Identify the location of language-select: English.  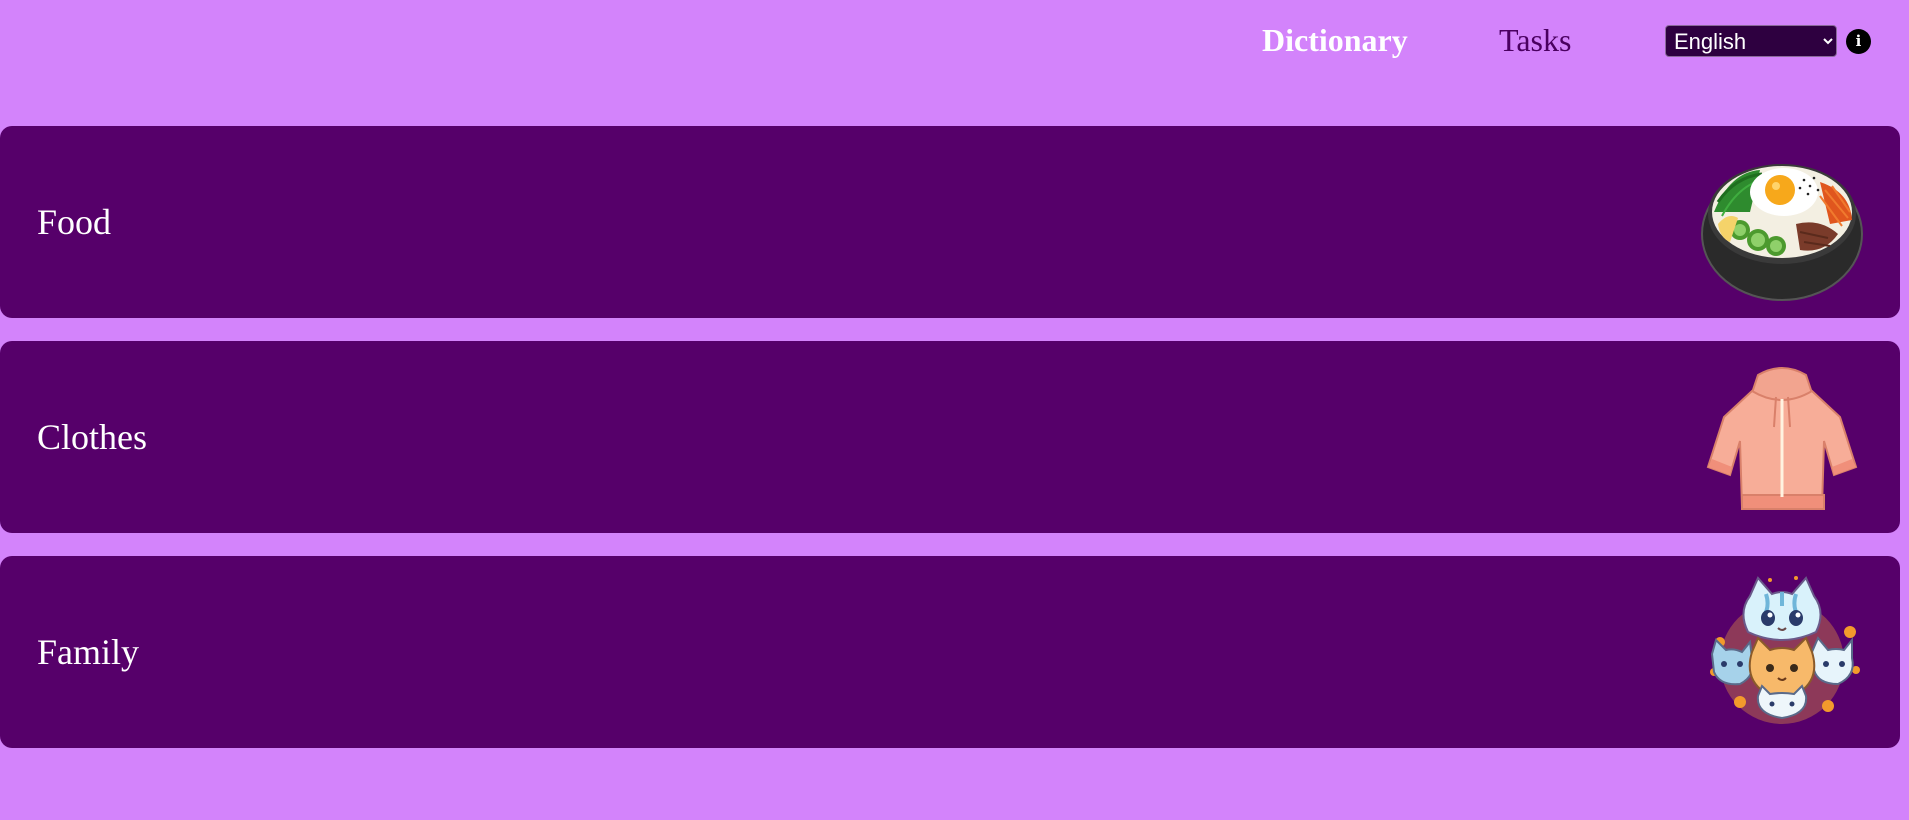
(1751, 41).